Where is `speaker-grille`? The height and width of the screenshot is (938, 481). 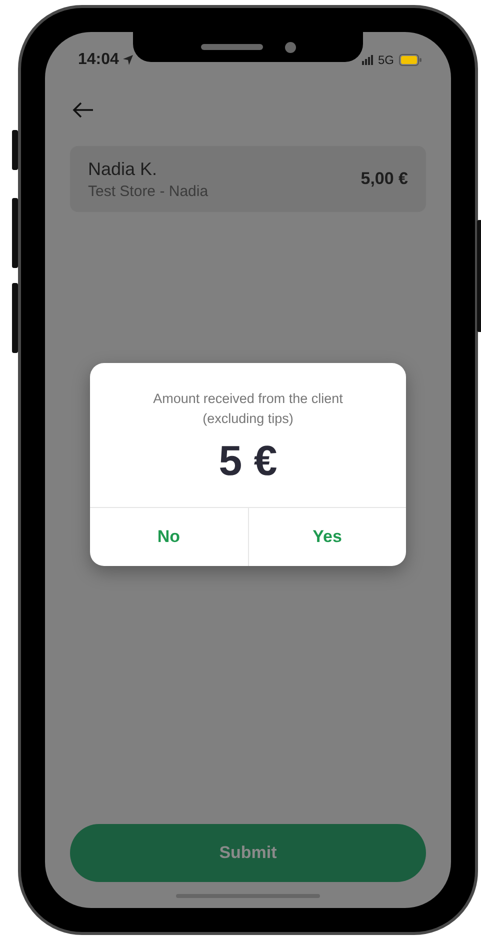
speaker-grille is located at coordinates (231, 47).